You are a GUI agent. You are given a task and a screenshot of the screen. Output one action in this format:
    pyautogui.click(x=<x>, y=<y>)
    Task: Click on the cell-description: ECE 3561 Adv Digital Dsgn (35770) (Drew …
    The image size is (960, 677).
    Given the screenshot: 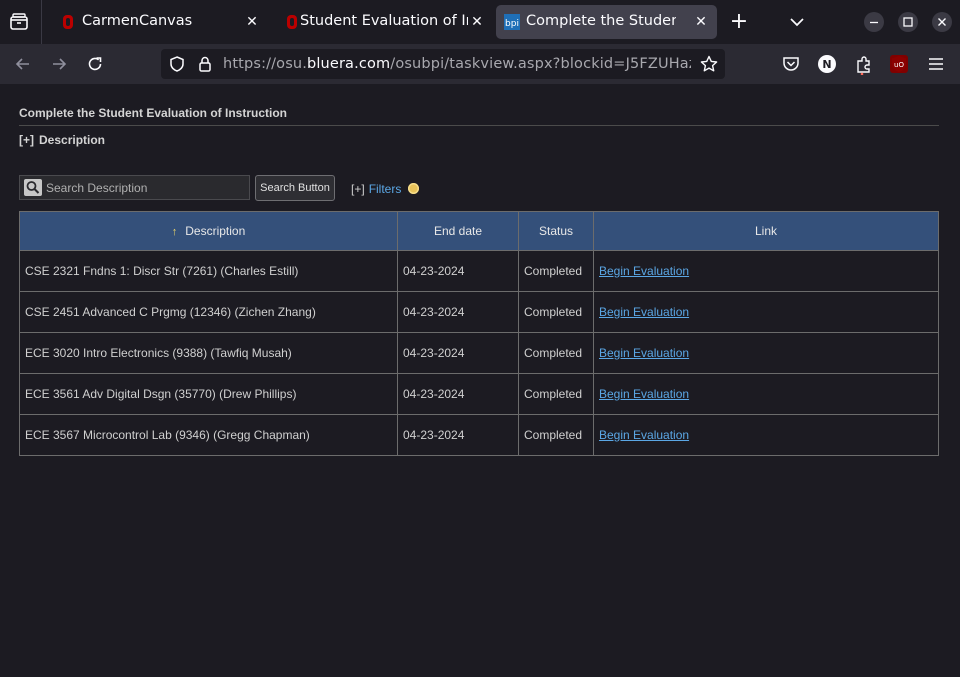 What is the action you would take?
    pyautogui.click(x=208, y=394)
    